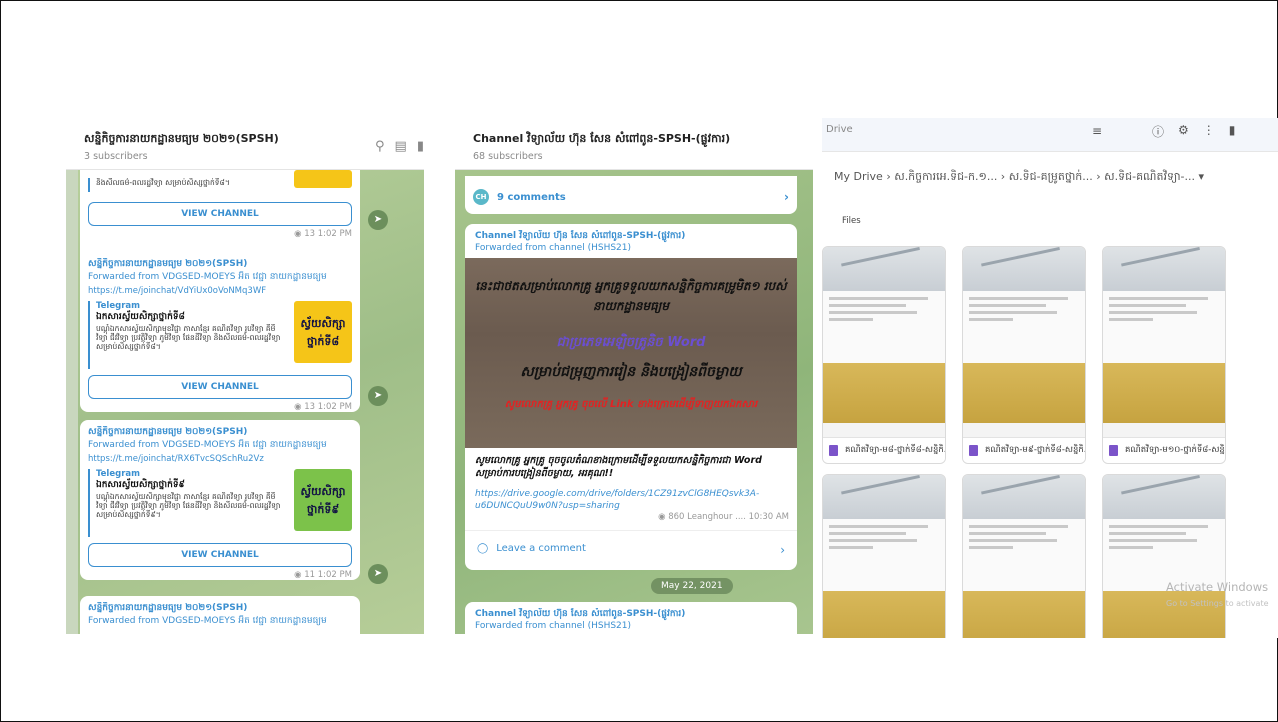 This screenshot has width=1278, height=722. Describe the element at coordinates (1232, 131) in the screenshot. I see `account-icon: ▮` at that location.